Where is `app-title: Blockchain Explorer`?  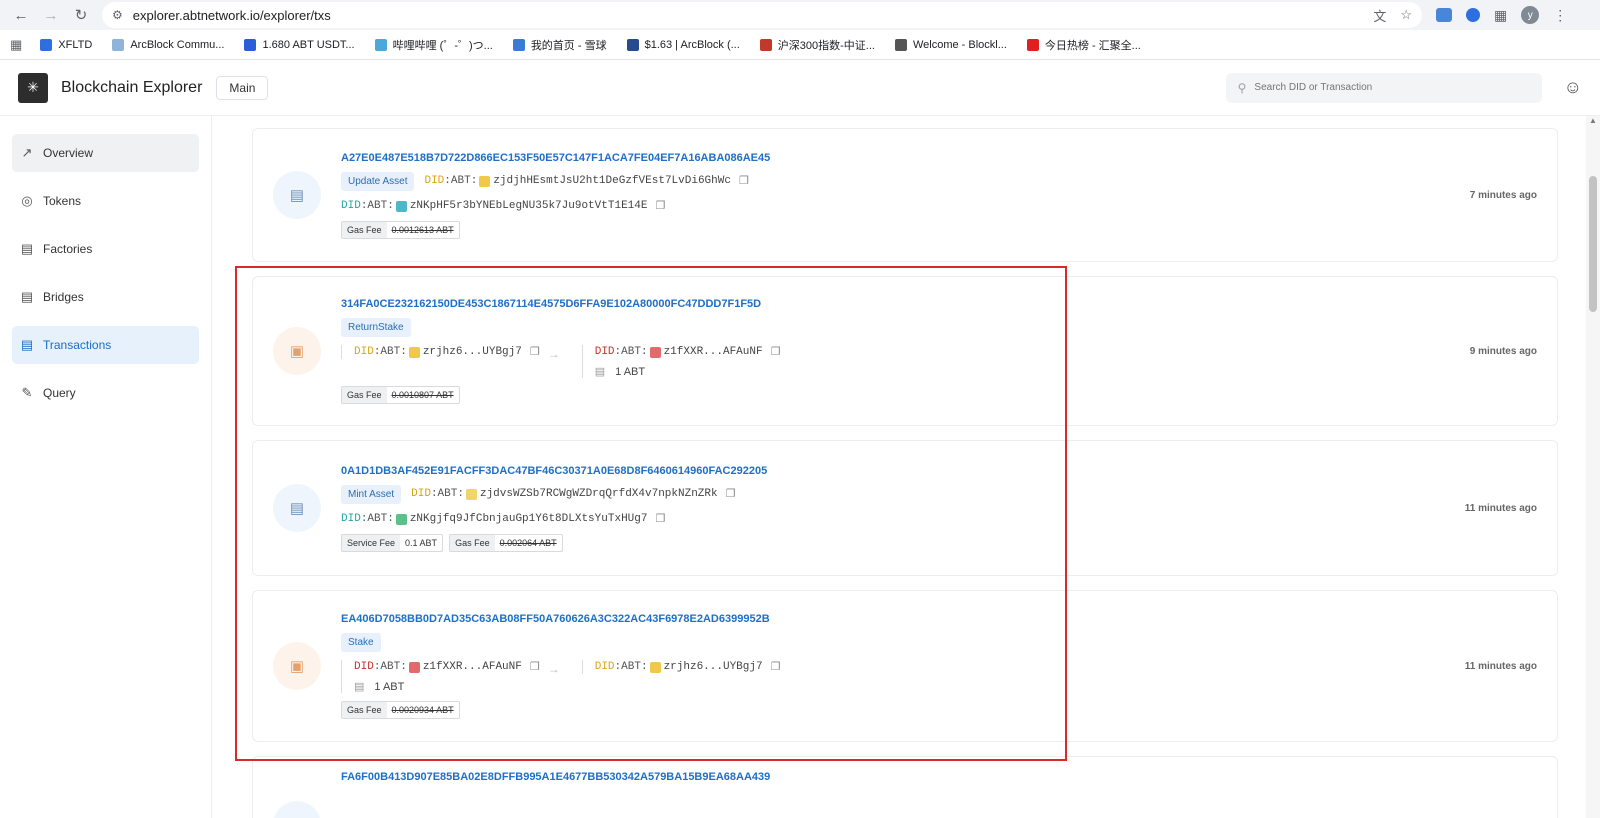
app-title: Blockchain Explorer is located at coordinates (132, 87).